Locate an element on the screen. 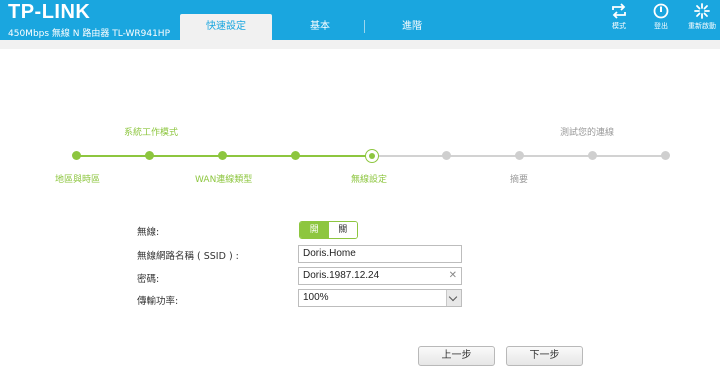  step-label-region-timezone: 地區與時區 is located at coordinates (78, 180).